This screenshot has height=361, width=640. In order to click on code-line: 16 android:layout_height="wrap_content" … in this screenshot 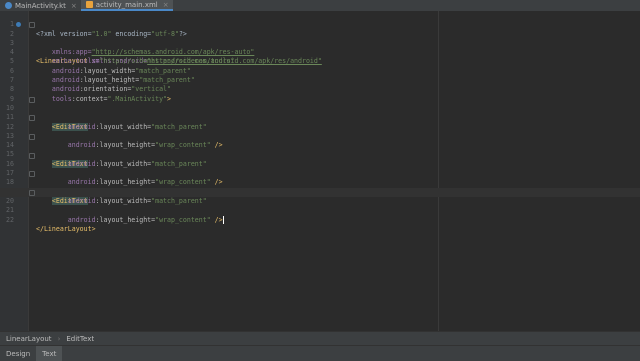, I will do `click(320, 168)`.